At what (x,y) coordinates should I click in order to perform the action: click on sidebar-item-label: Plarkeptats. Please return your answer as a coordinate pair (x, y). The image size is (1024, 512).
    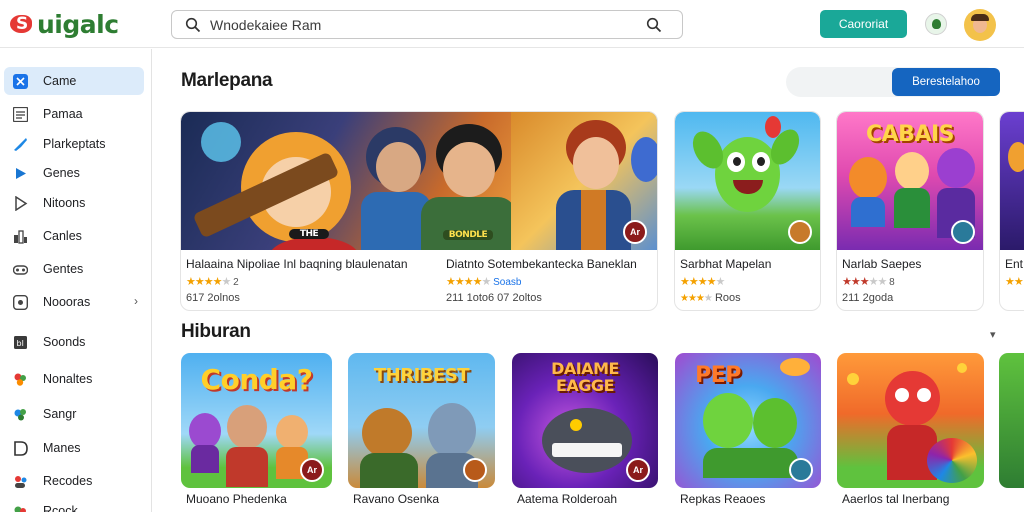
    Looking at the image, I should click on (74, 144).